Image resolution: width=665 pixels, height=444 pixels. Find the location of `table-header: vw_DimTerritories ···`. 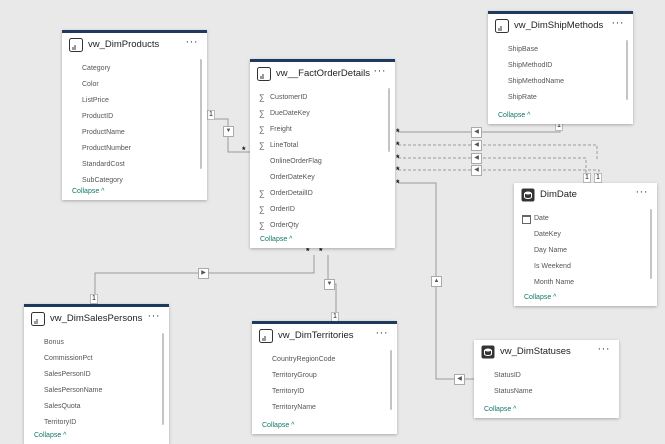

table-header: vw_DimTerritories ··· is located at coordinates (324, 336).